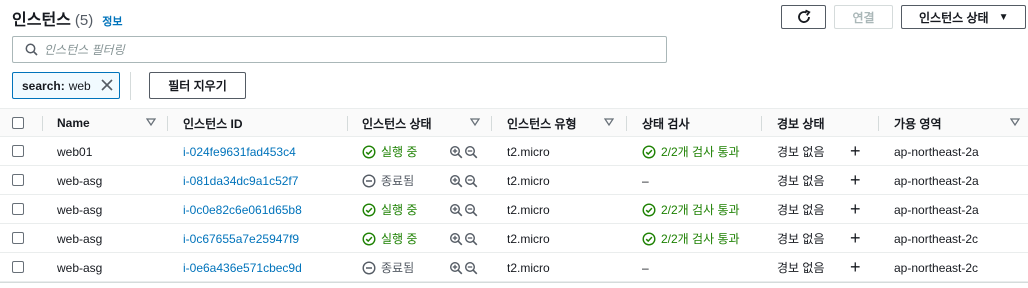 This screenshot has height=288, width=1028. I want to click on instance-id-link: i-0e6a436e571cbec9d, so click(242, 267).